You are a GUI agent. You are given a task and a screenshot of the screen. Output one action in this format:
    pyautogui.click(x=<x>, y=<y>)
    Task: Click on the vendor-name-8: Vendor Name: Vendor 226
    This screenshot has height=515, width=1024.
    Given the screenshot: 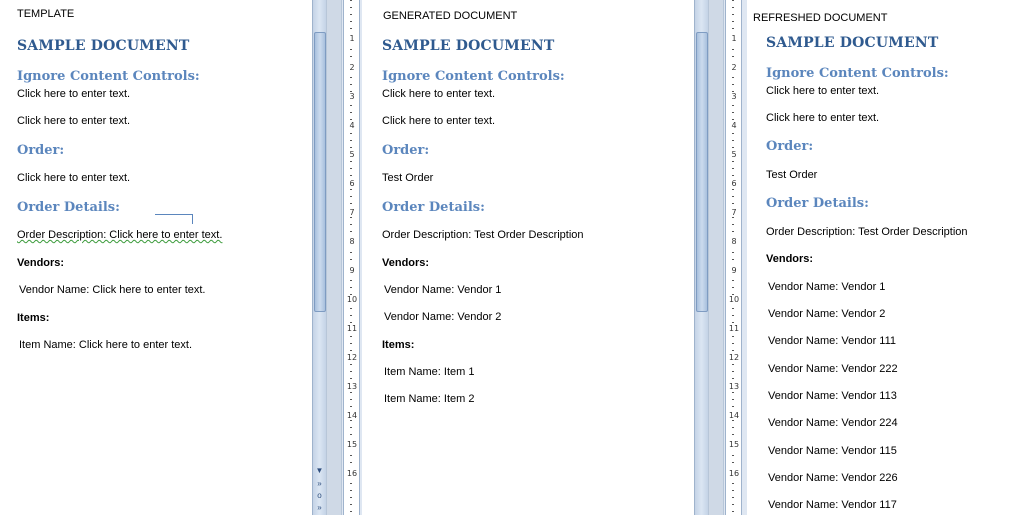 What is the action you would take?
    pyautogui.click(x=833, y=478)
    